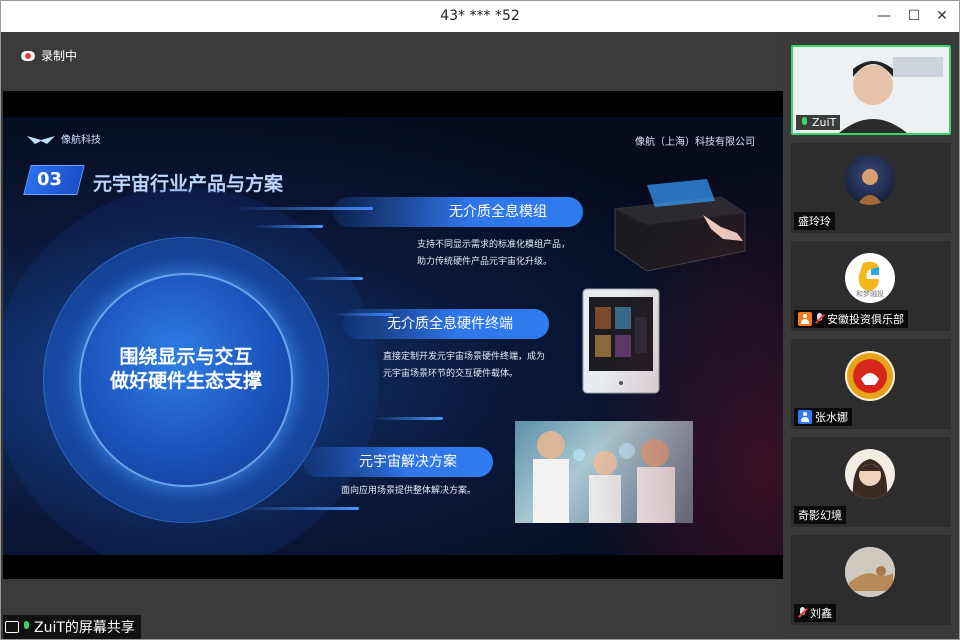  Describe the element at coordinates (464, 366) in the screenshot. I see `item-2-description: 直接定制开发元宇宙场景硬件终端，成为 元宇宙场景环节的交互硬件载体。` at that location.